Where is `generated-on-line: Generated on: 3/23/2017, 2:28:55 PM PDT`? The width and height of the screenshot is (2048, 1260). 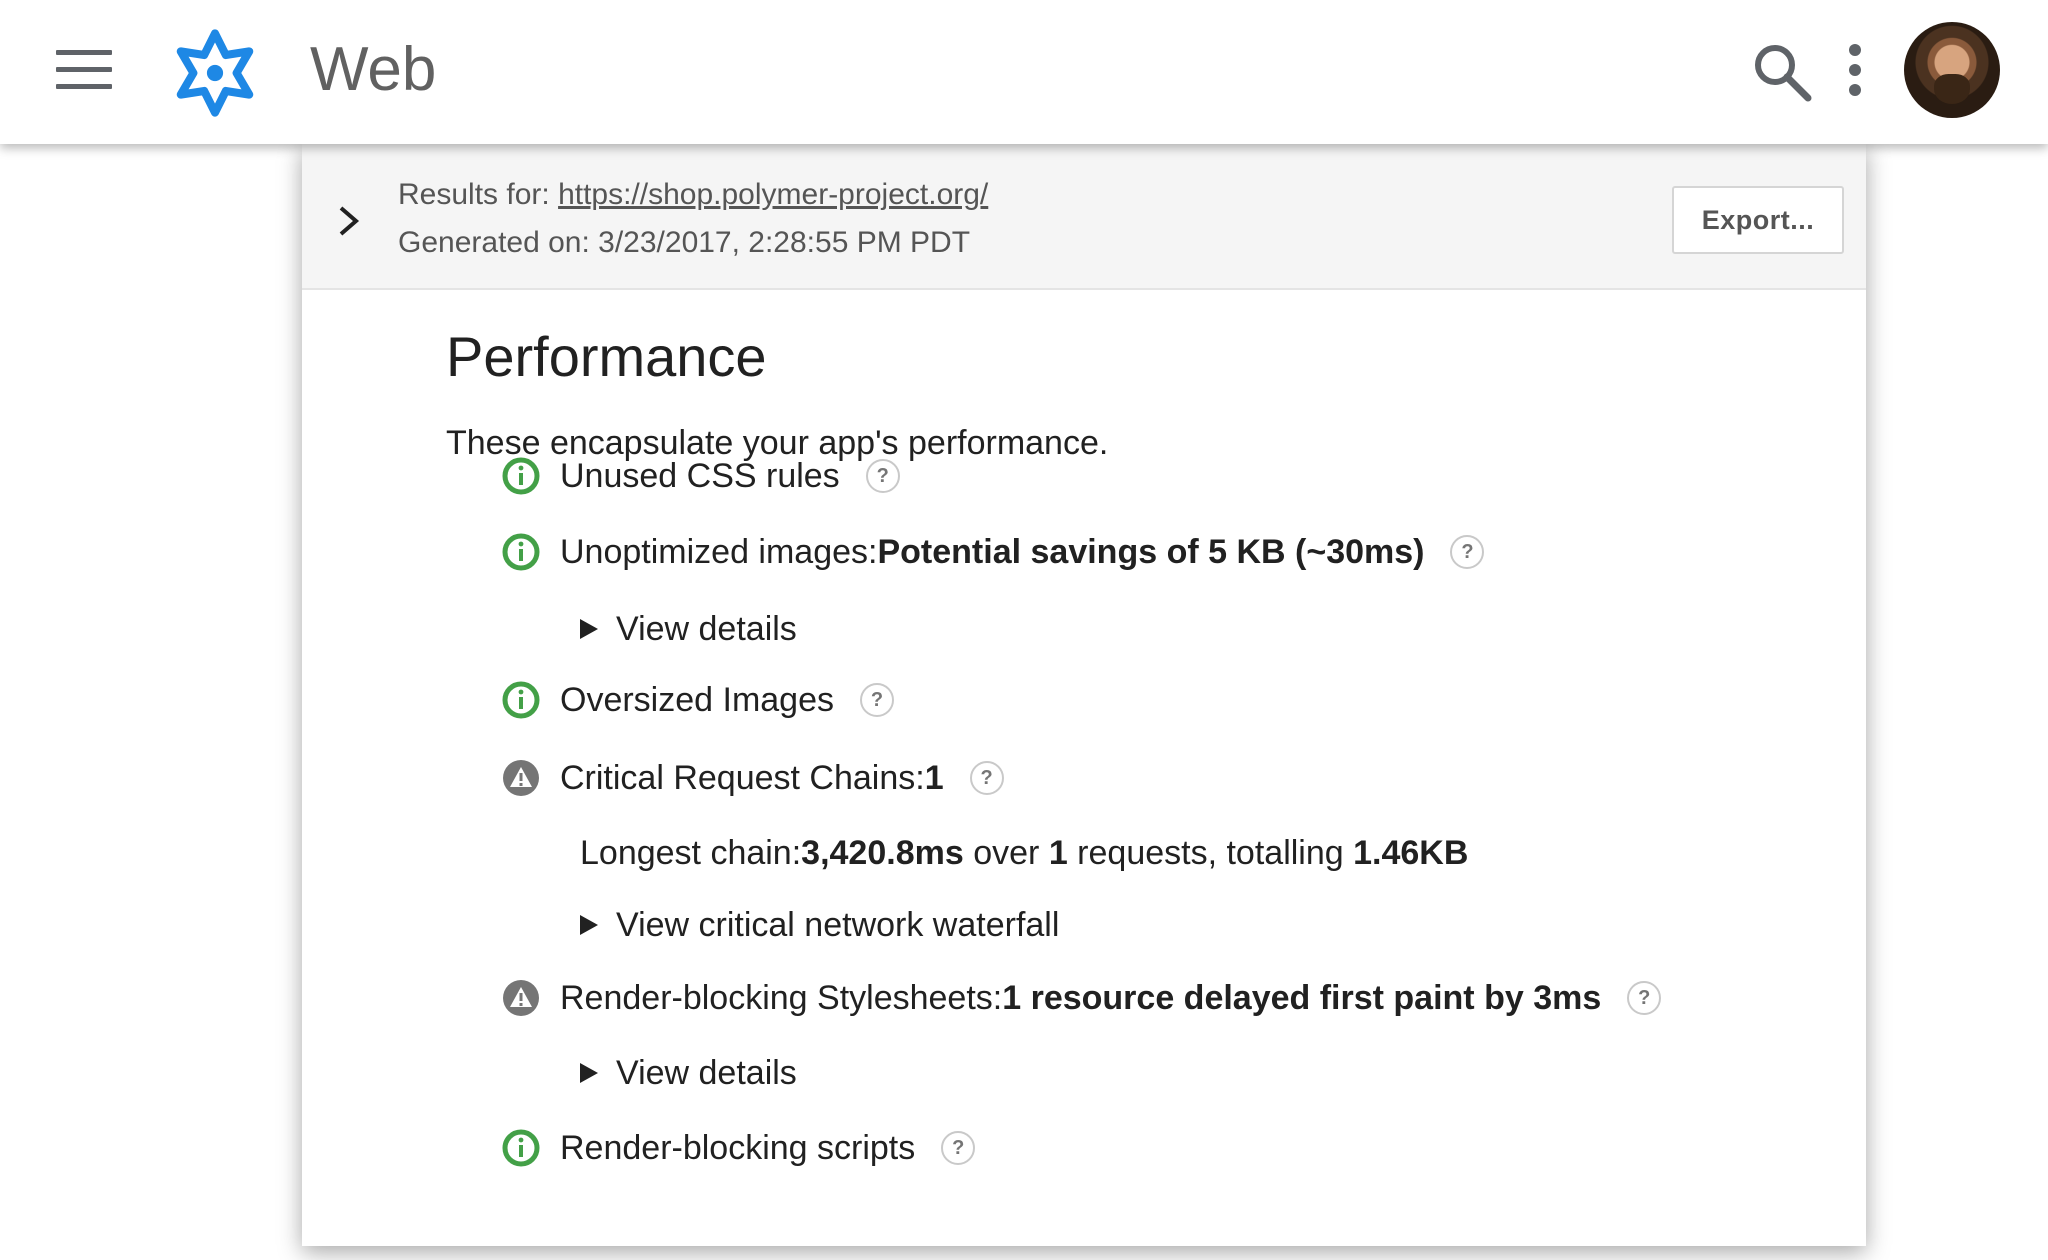
generated-on-line: Generated on: 3/23/2017, 2:28:55 PM PDT is located at coordinates (684, 243).